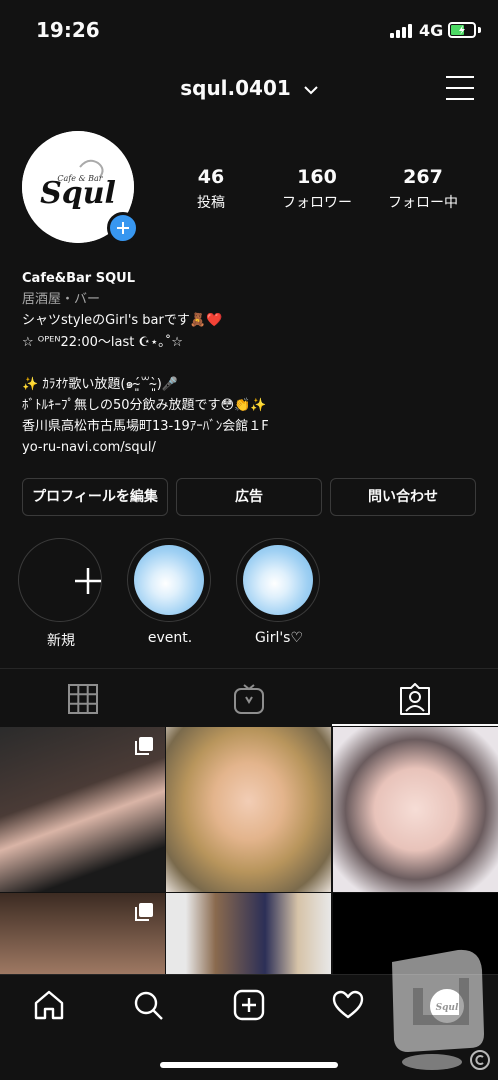 This screenshot has width=498, height=1080. Describe the element at coordinates (279, 638) in the screenshot. I see `highlight-label: Girl's♡` at that location.